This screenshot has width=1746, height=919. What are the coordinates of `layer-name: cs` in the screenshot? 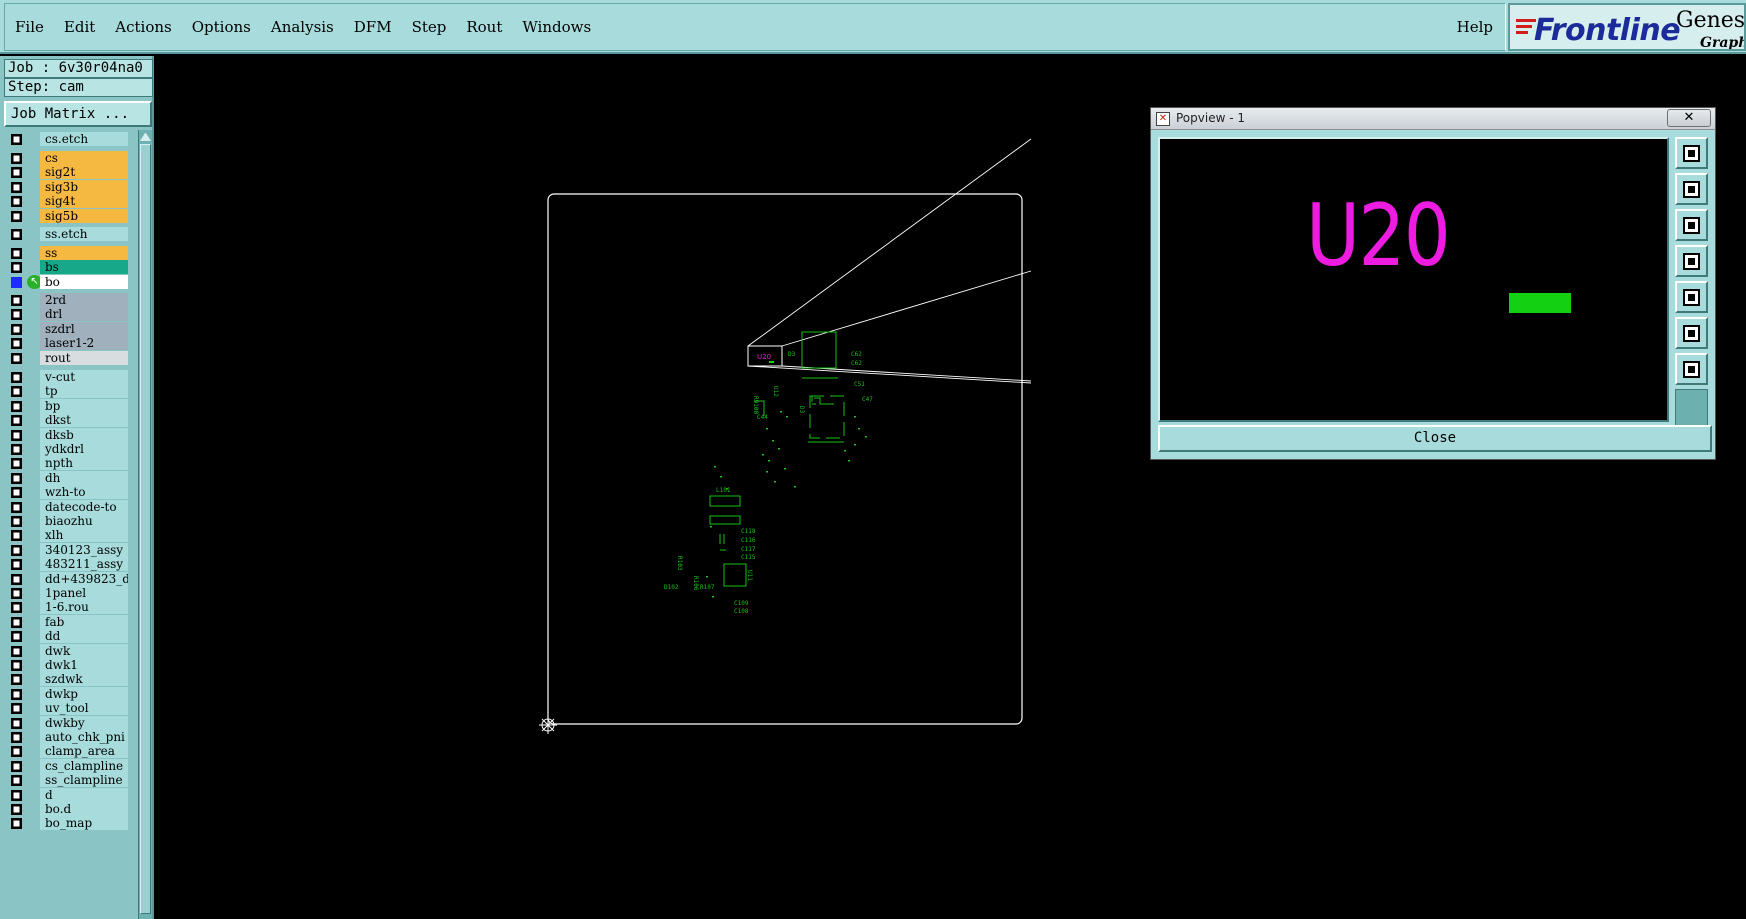 It's located at (84, 158).